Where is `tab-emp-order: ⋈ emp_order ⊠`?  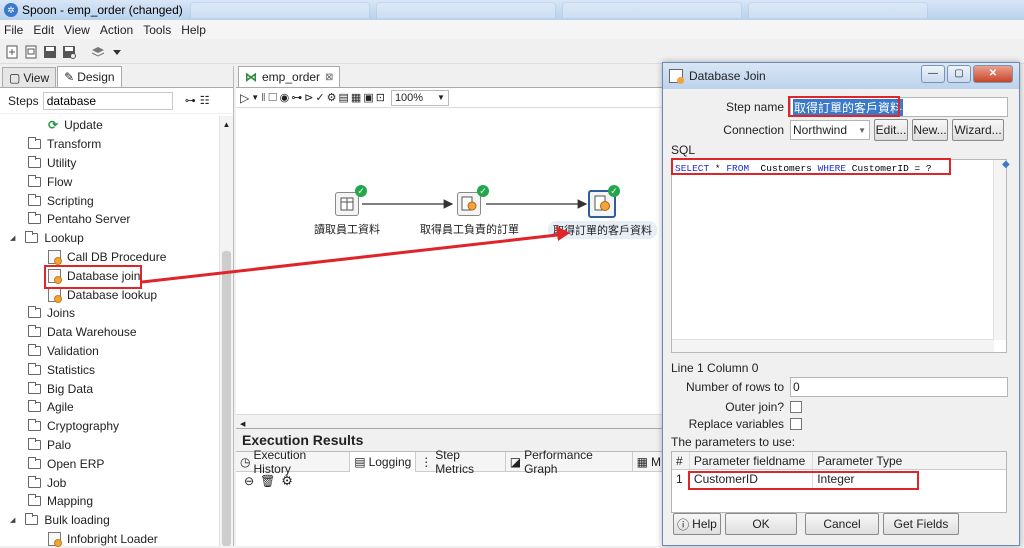
tab-emp-order: ⋈ emp_order ⊠ is located at coordinates (289, 76).